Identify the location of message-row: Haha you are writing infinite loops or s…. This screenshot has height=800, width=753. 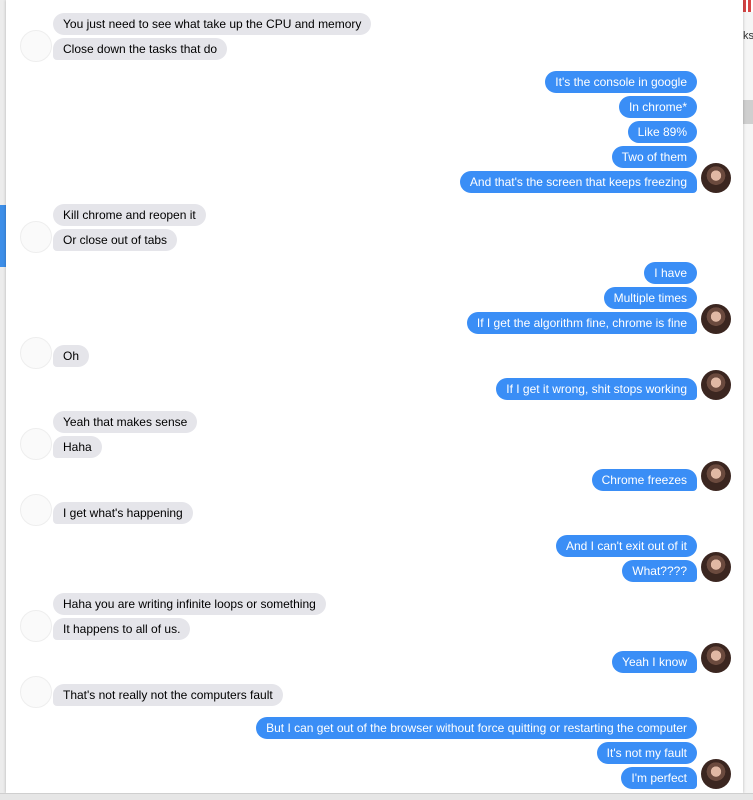
(374, 604).